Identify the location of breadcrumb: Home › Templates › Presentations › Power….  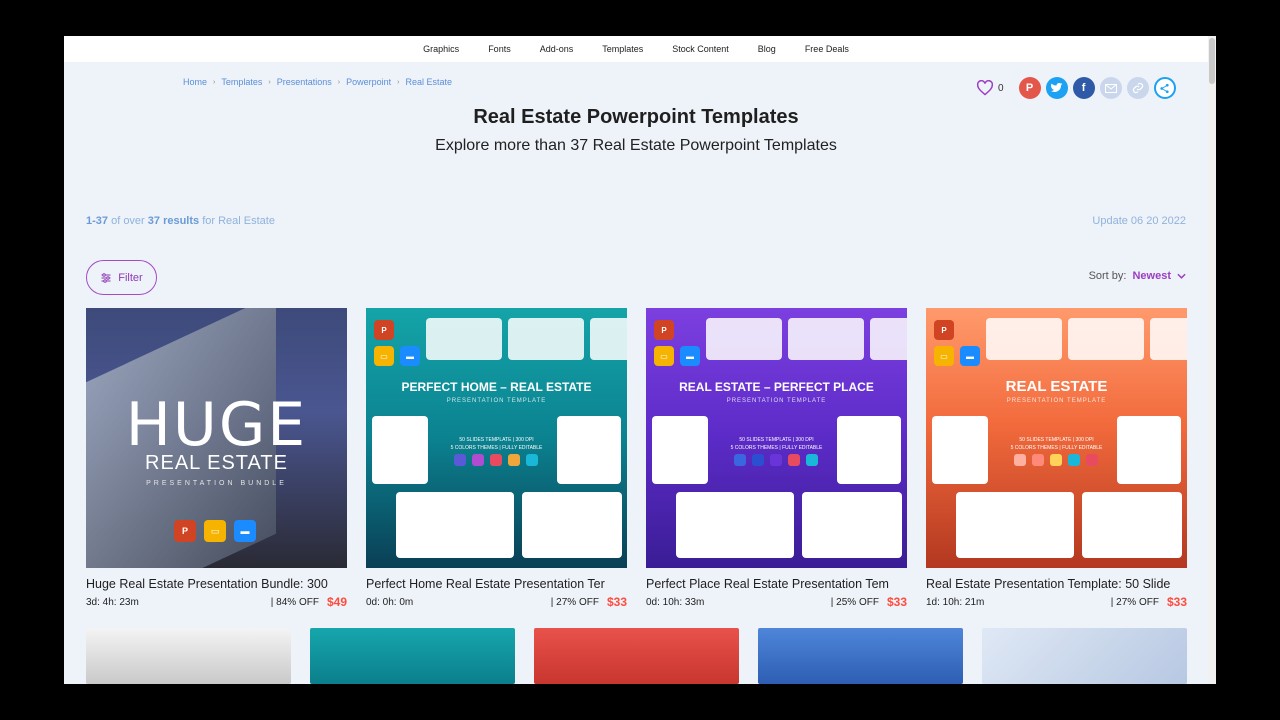
(317, 82).